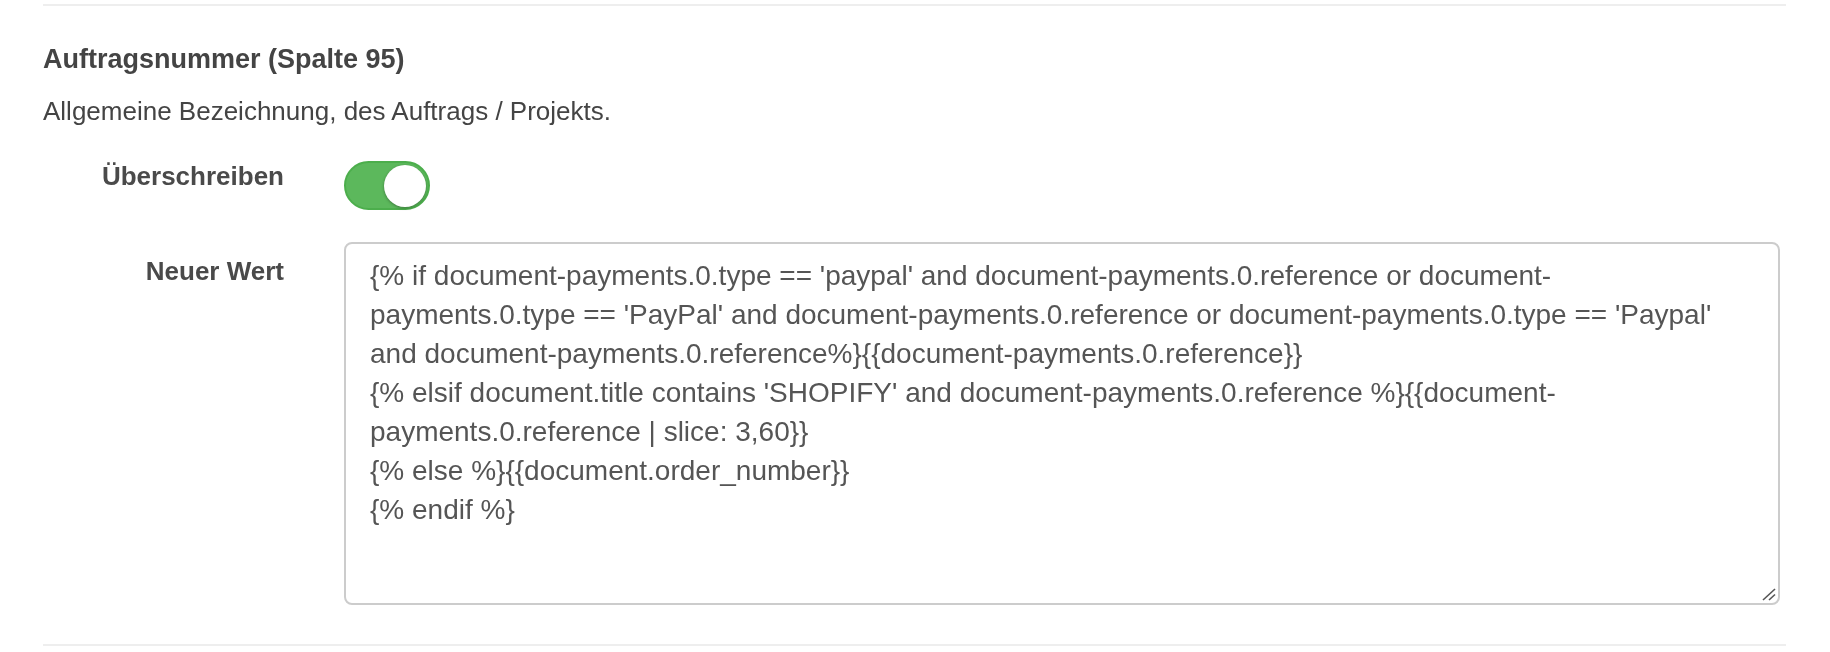 The width and height of the screenshot is (1830, 652). I want to click on toggle-knob, so click(405, 185).